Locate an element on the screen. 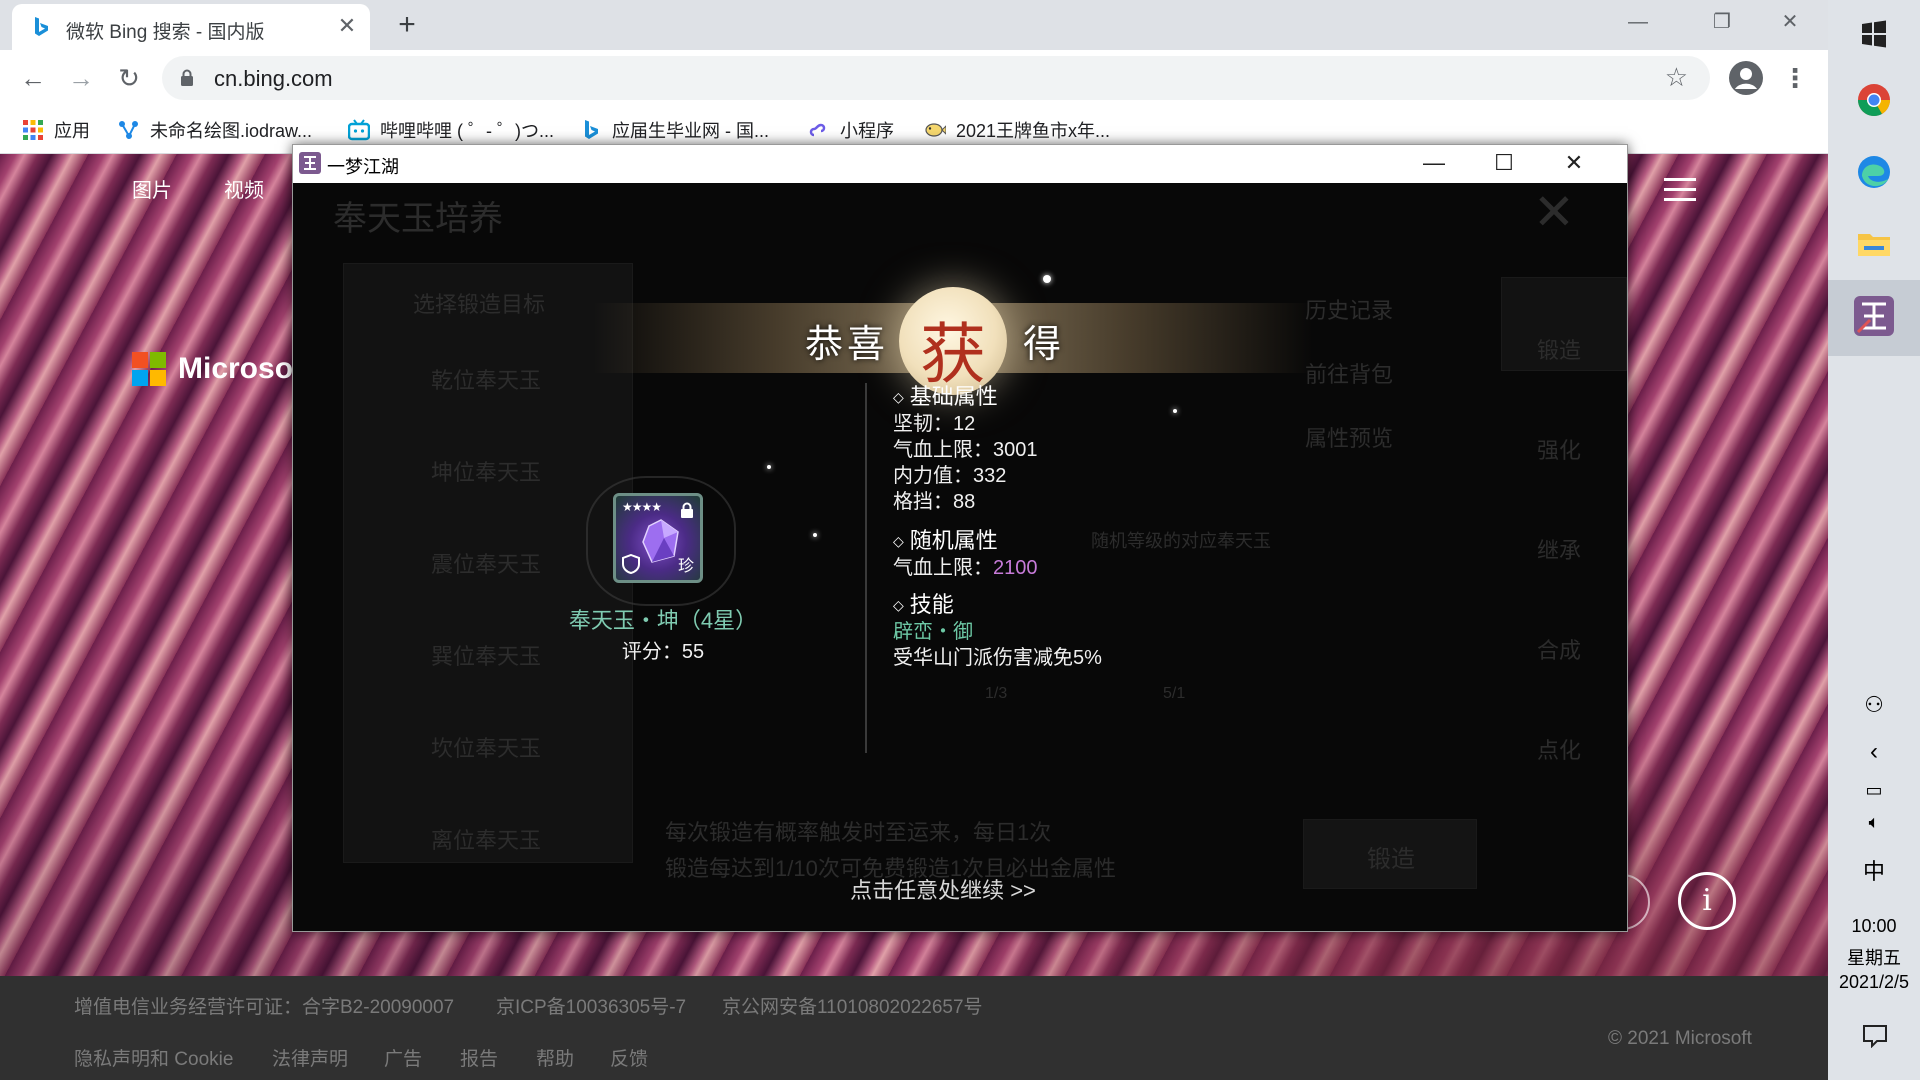 Image resolution: width=1920 pixels, height=1080 pixels. tab-bing: 微软 Bing 搜索 - 国内版 ✕ is located at coordinates (191, 27).